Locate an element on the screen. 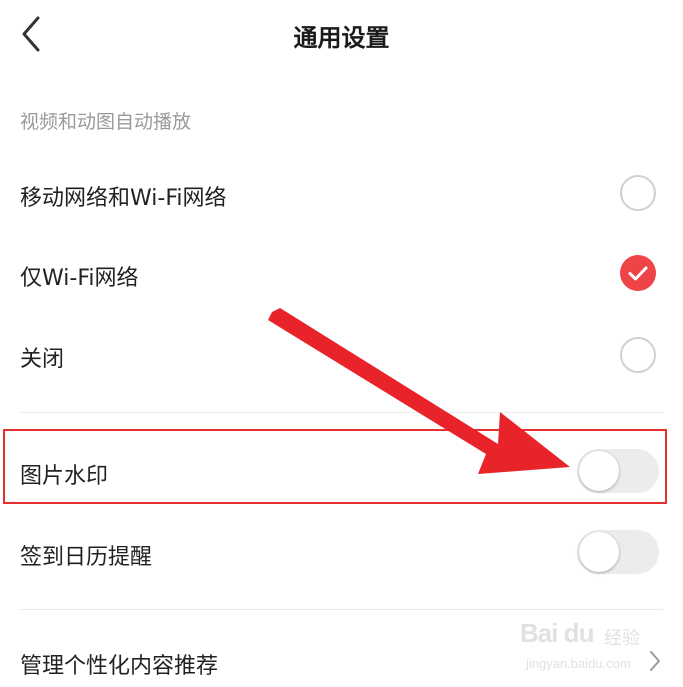  radio-option-wifi-only: 仅Wi-Fi网络 is located at coordinates (341, 274).